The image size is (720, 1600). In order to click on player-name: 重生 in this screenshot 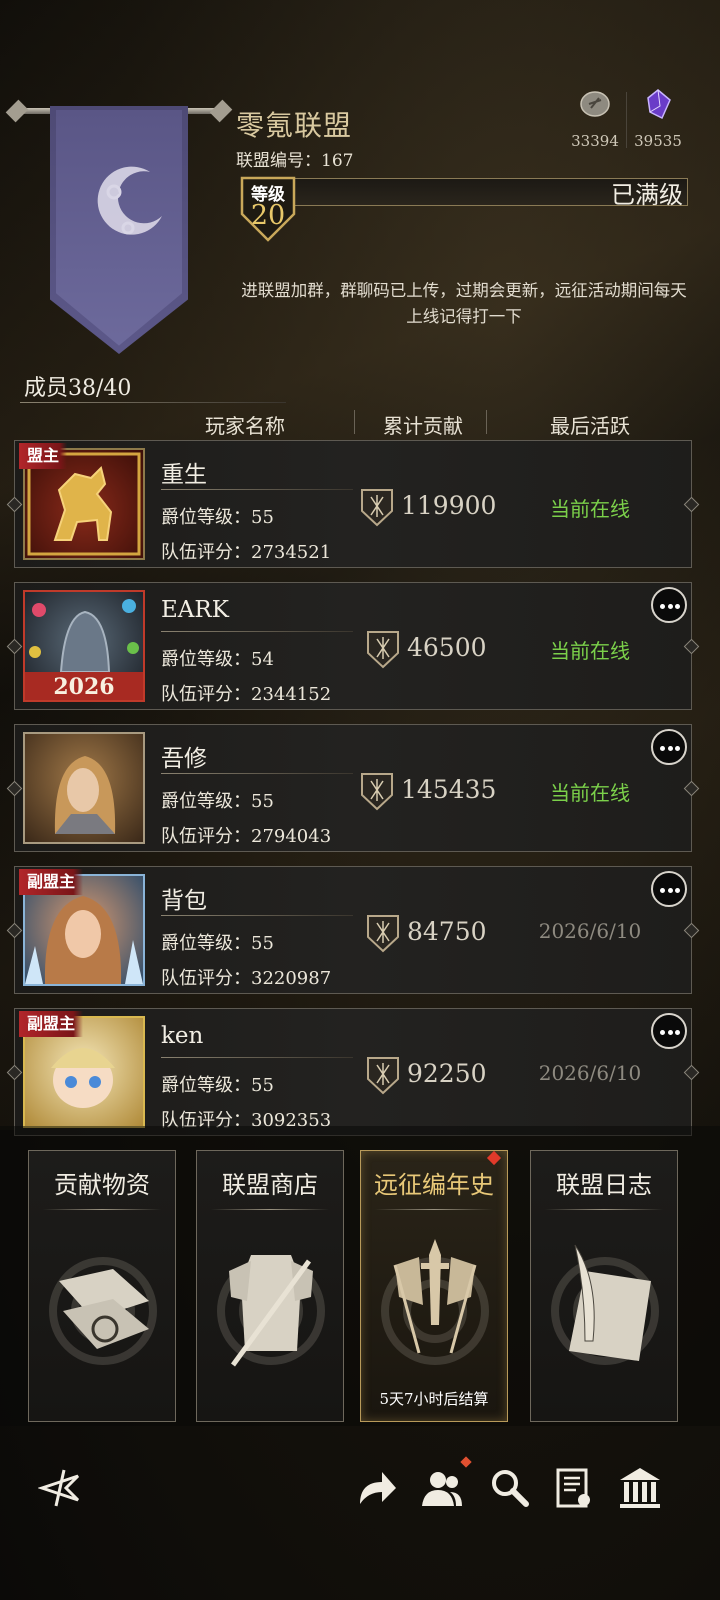, I will do `click(184, 475)`.